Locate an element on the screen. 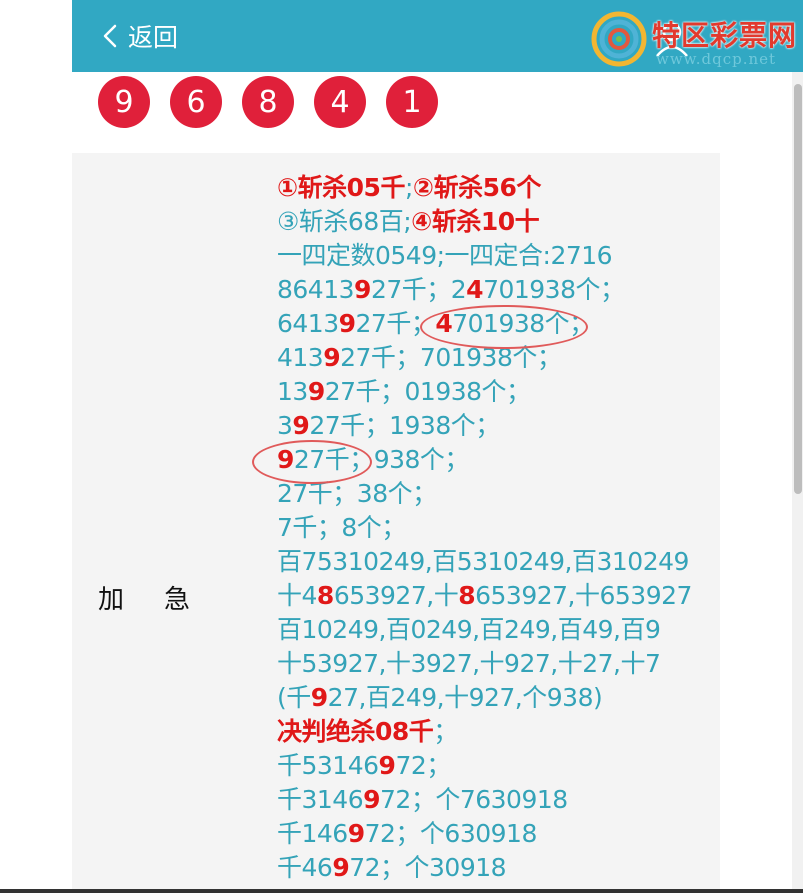 Image resolution: width=803 pixels, height=893 pixels. prediction-line: 千146972；个630918 is located at coordinates (487, 834).